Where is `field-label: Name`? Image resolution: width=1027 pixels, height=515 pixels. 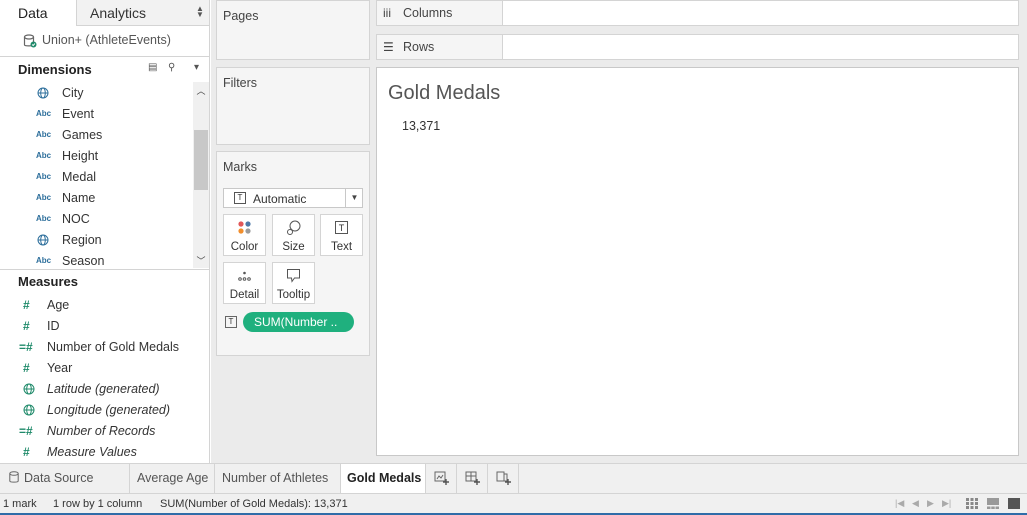 field-label: Name is located at coordinates (79, 198).